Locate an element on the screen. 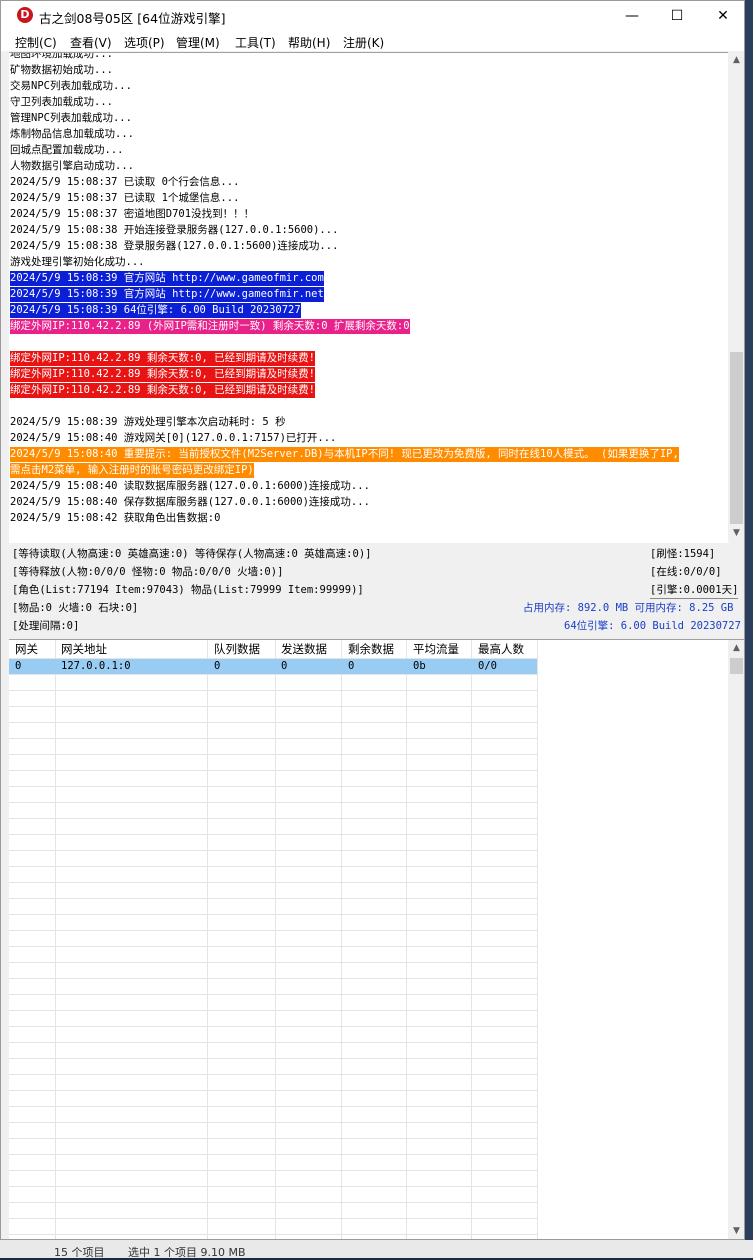 This screenshot has height=1260, width=753. log-line: 需点击M2菜单, 输入注册时的账号密码更改绑定IP) is located at coordinates (132, 470).